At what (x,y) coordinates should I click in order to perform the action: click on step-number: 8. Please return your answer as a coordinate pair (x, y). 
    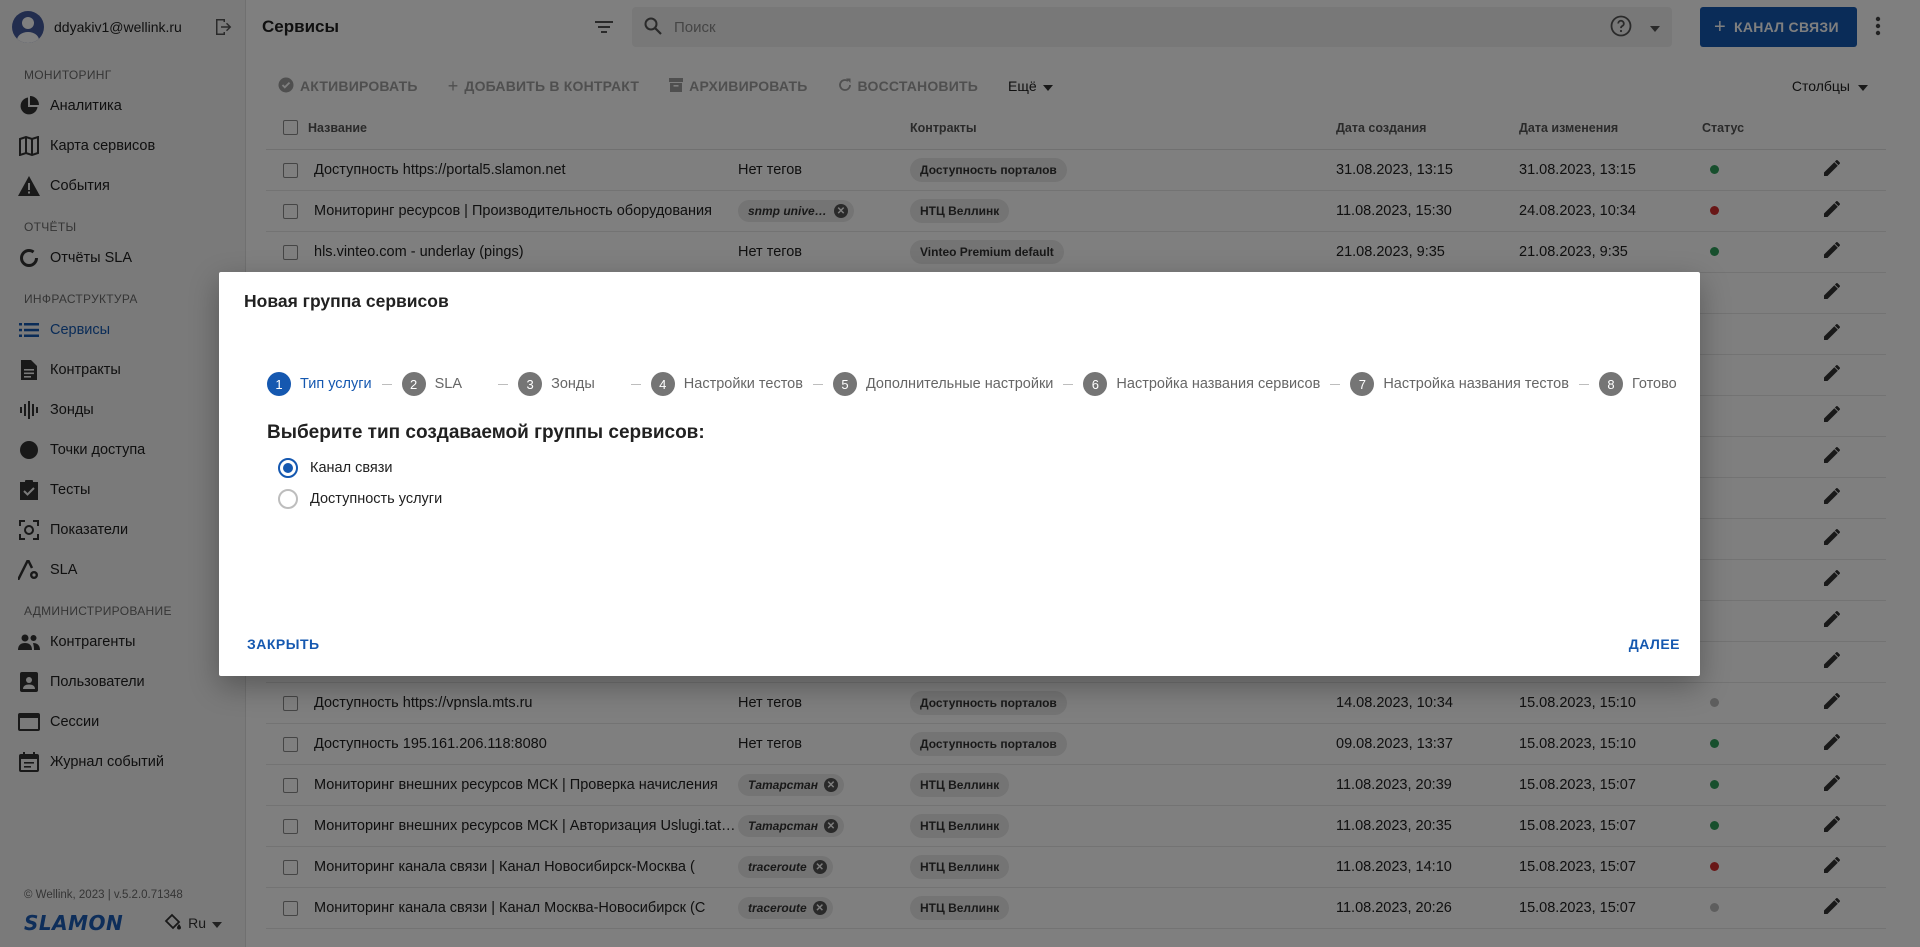
    Looking at the image, I should click on (1610, 384).